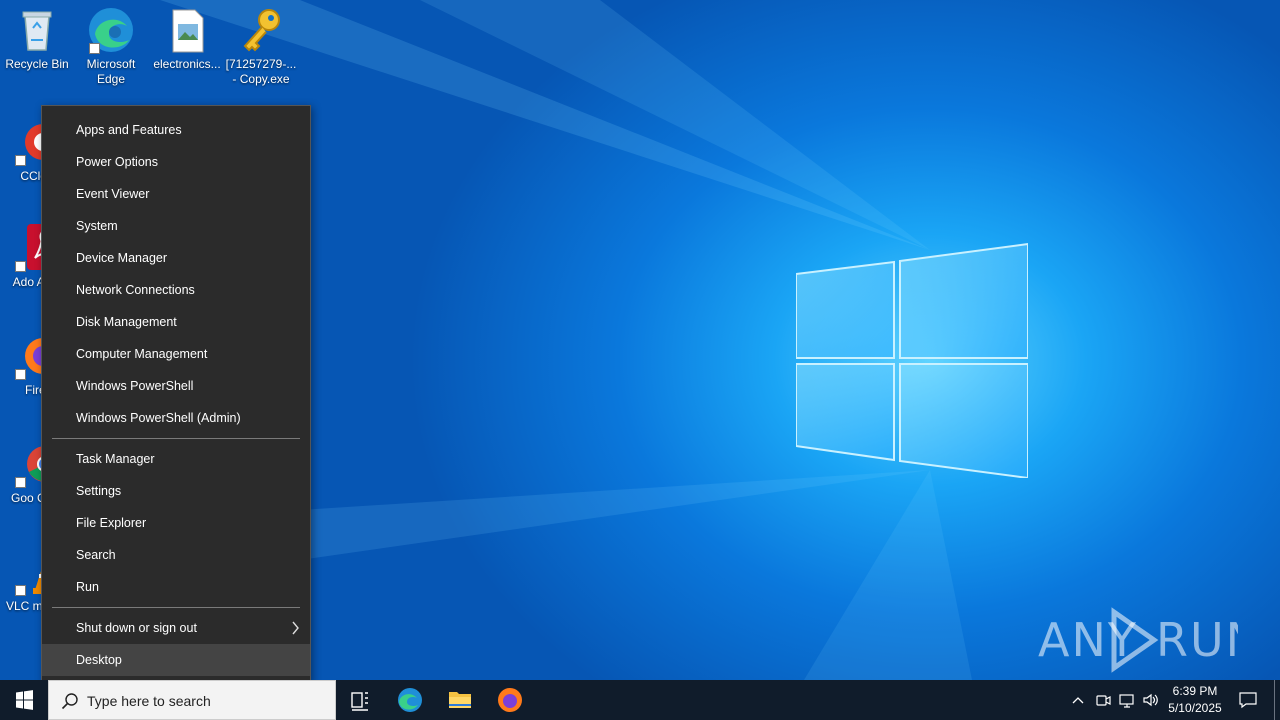 The width and height of the screenshot is (1280, 720). Describe the element at coordinates (1197, 640) in the screenshot. I see `svg-text: RUN` at that location.